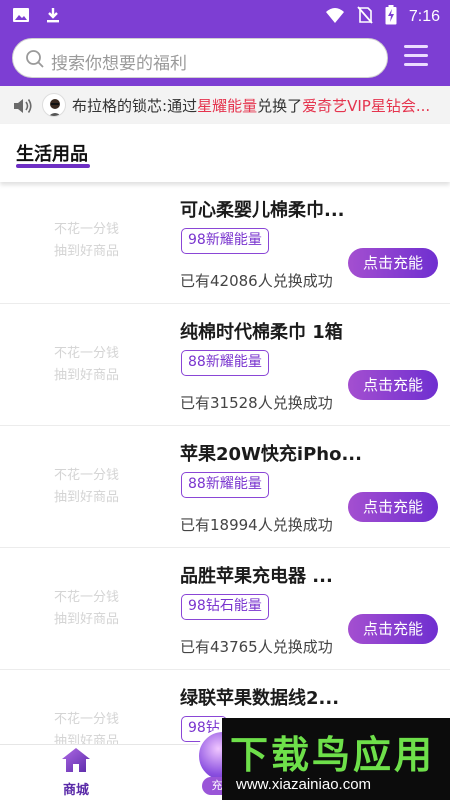 The height and width of the screenshot is (800, 450). What do you see at coordinates (304, 784) in the screenshot?
I see `watermark-url: www.xiazainiao.com` at bounding box center [304, 784].